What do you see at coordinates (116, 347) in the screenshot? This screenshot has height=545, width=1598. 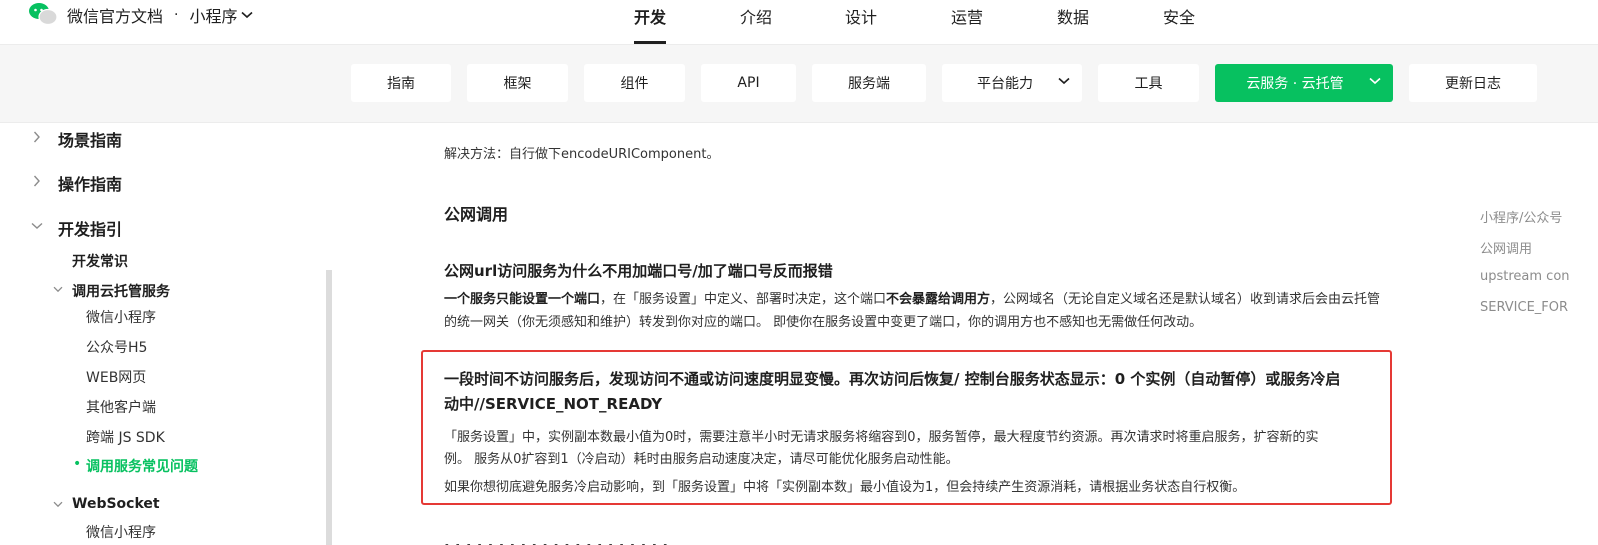 I see `sidebar-item-official-h5: 公众号H5` at bounding box center [116, 347].